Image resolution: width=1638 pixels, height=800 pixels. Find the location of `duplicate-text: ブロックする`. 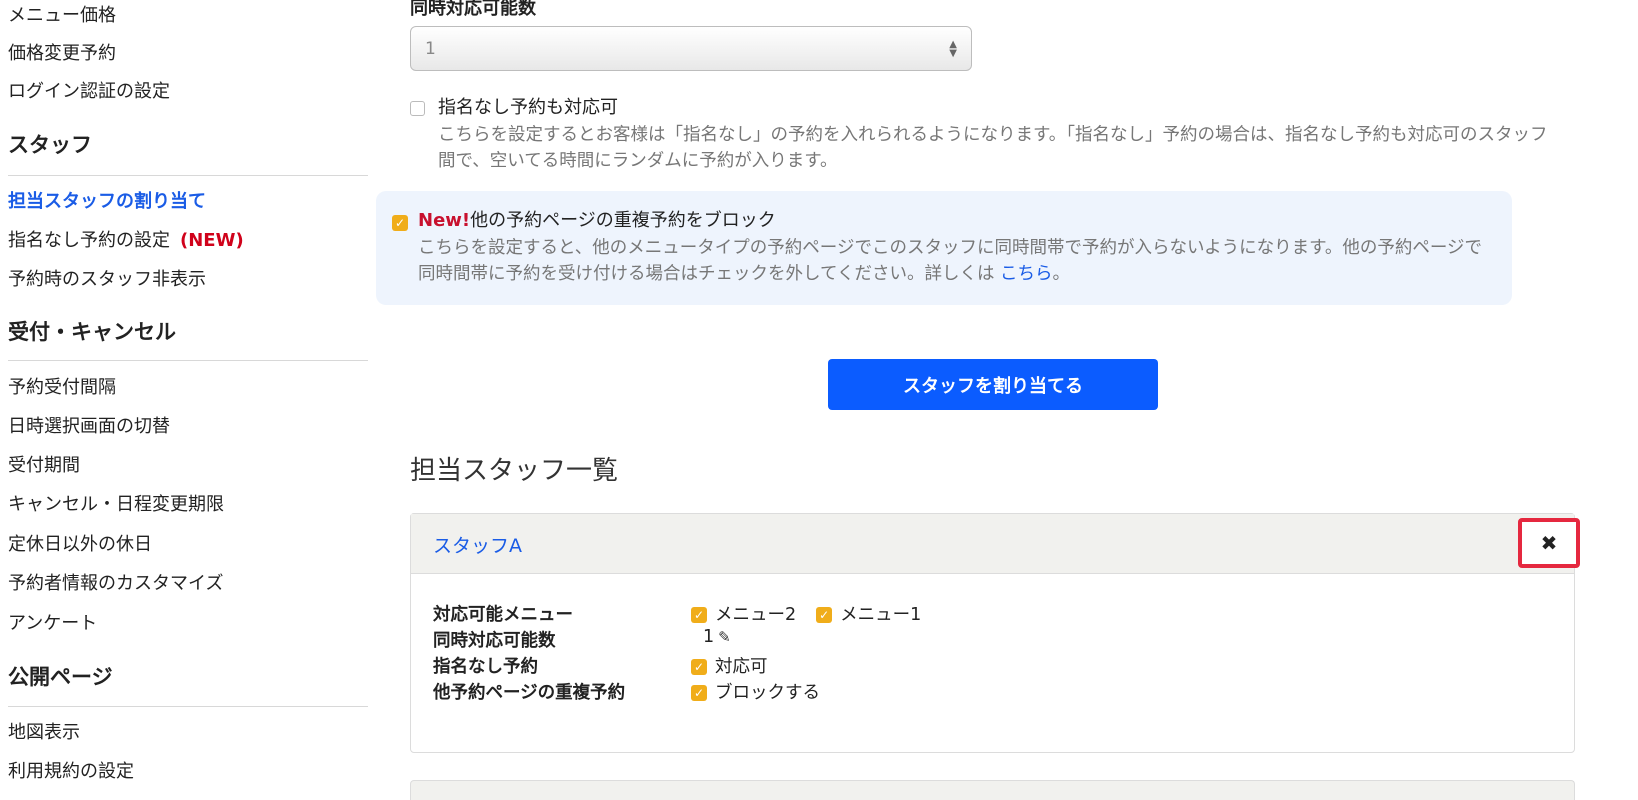

duplicate-text: ブロックする is located at coordinates (767, 693).